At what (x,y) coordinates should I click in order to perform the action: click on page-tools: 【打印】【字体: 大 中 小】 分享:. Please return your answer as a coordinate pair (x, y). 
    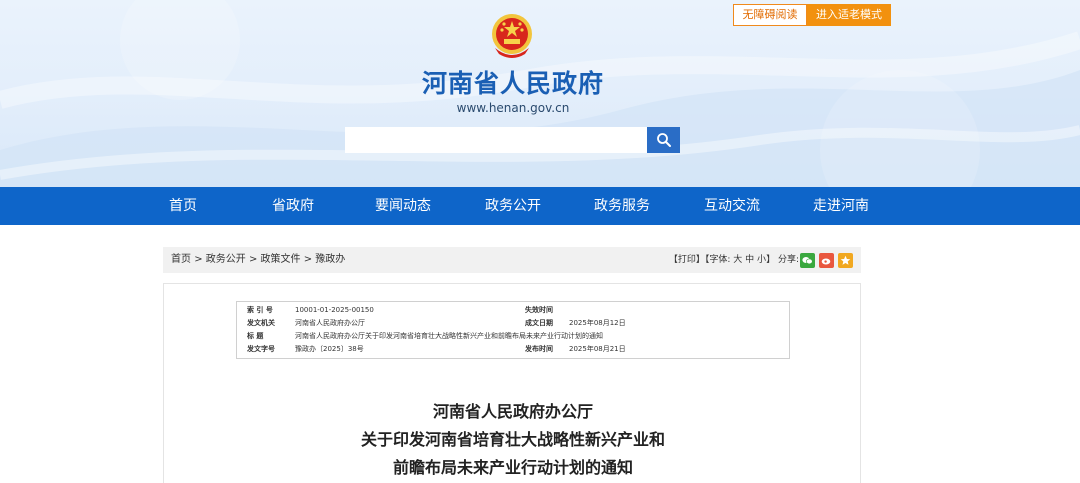
    Looking at the image, I should click on (734, 260).